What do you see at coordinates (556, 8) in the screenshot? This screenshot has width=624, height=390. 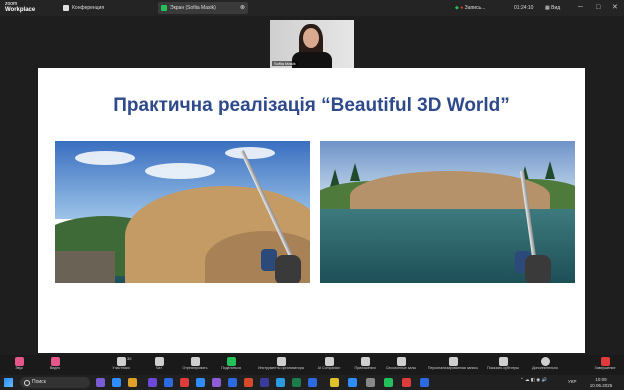 I see `view-label: Вид` at bounding box center [556, 8].